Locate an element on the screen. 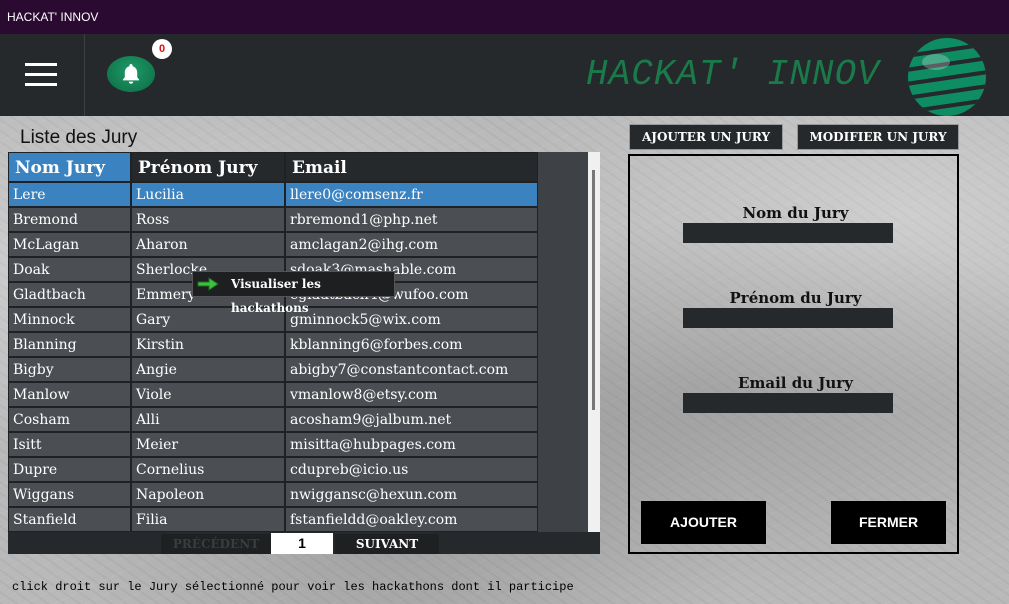 The height and width of the screenshot is (604, 1009). table-header: Nom Jury Prénom Jury Email is located at coordinates (273, 167).